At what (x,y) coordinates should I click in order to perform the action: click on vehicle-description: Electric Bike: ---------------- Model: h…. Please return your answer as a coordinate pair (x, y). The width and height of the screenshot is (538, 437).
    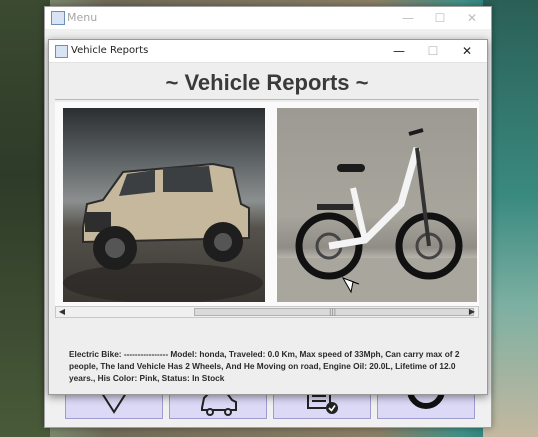
    Looking at the image, I should click on (264, 366).